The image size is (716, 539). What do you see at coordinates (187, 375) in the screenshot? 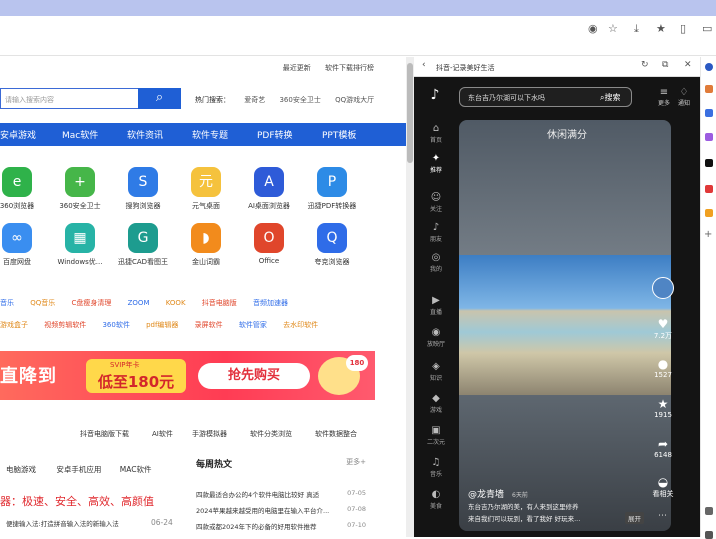
I see `promo-banner: 直降到 低至180元 SVIP年卡 抢先购买 180` at bounding box center [187, 375].